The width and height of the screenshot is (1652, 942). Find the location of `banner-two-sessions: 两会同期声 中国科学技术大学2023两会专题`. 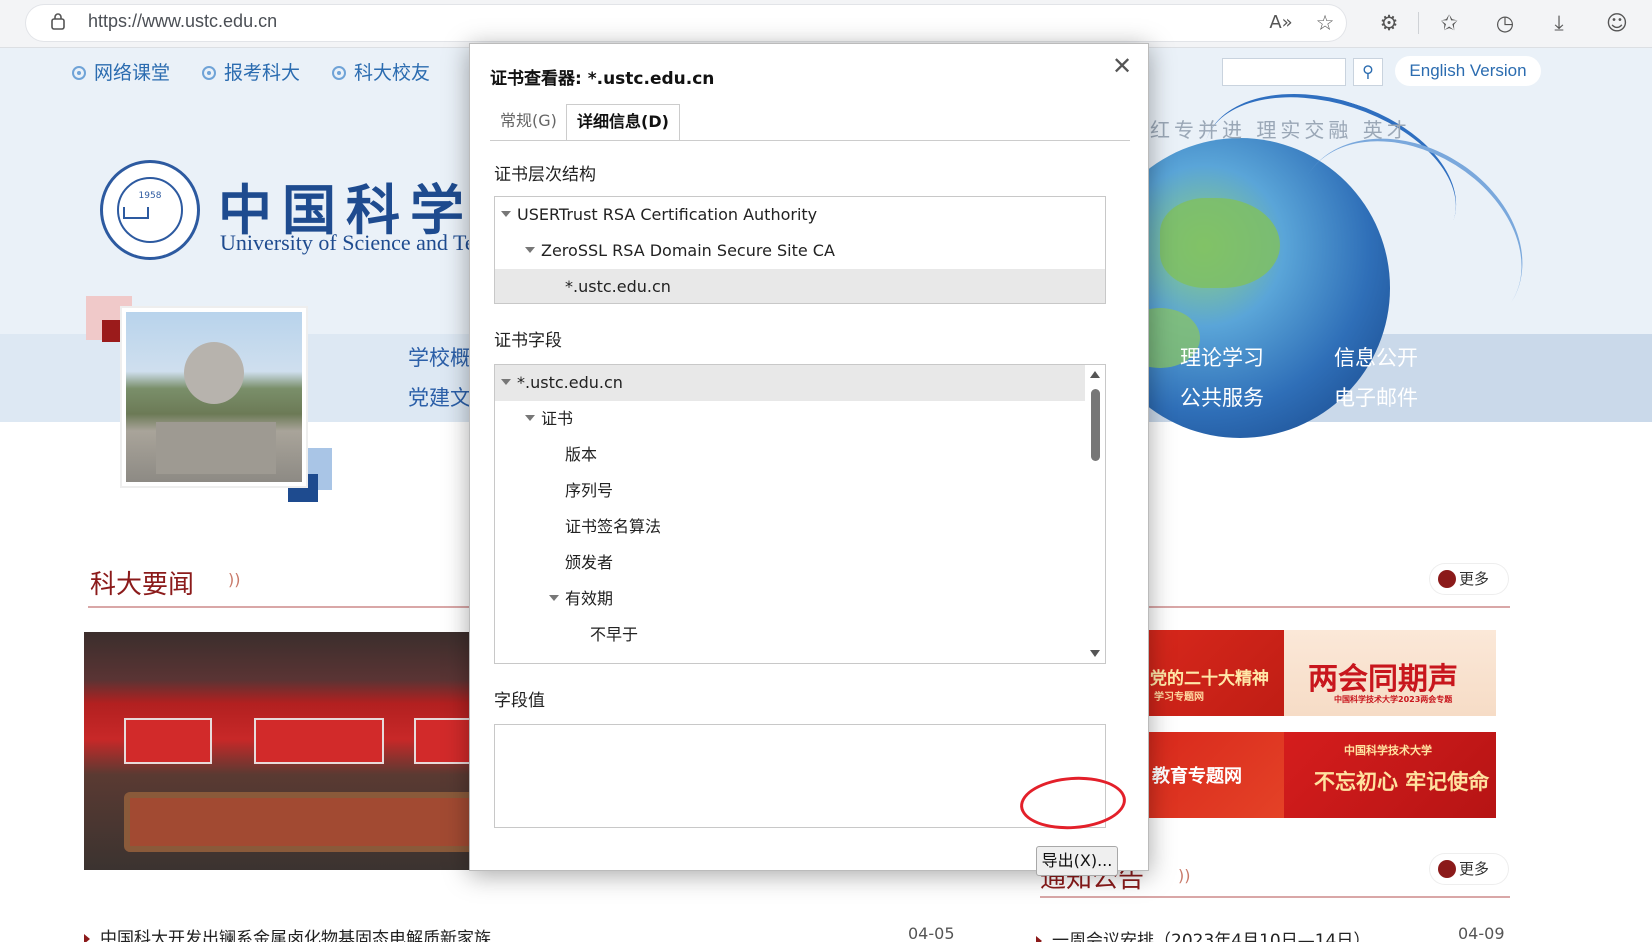

banner-two-sessions: 两会同期声 中国科学技术大学2023两会专题 is located at coordinates (1390, 673).